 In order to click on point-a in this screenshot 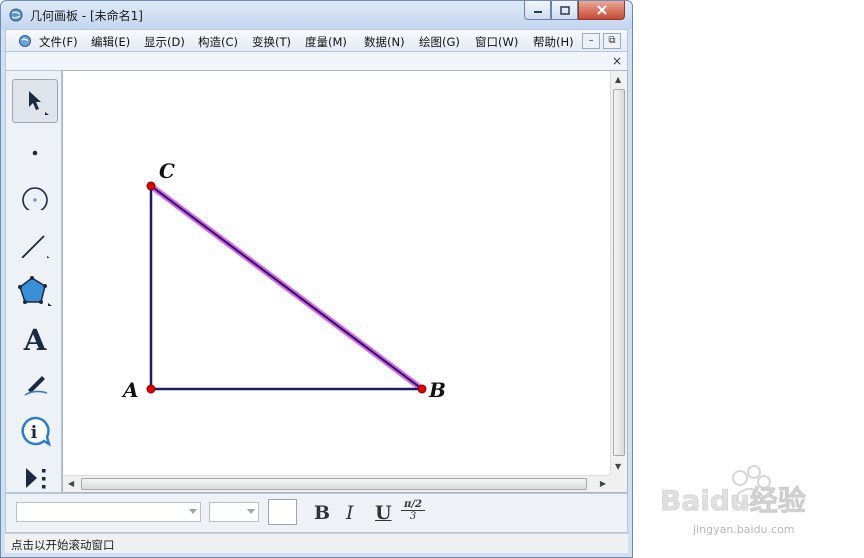, I will do `click(151, 389)`.